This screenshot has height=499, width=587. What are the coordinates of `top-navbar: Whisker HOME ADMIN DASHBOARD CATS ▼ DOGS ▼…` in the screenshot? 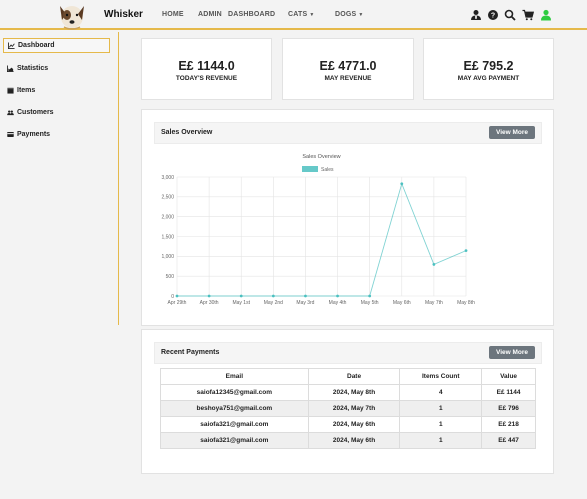 It's located at (293, 15).